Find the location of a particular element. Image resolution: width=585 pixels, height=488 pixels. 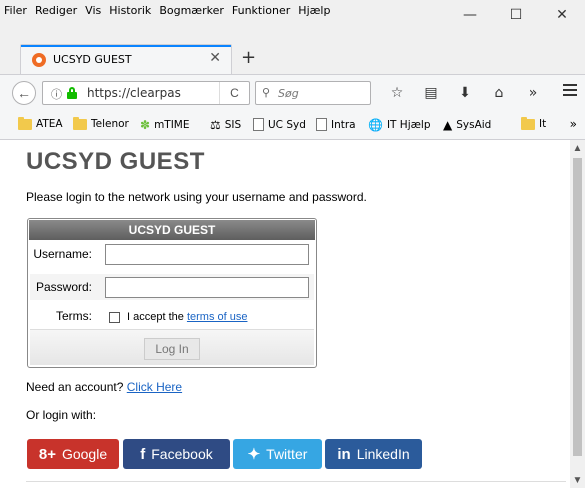

bookmark-label: SIS is located at coordinates (233, 125).